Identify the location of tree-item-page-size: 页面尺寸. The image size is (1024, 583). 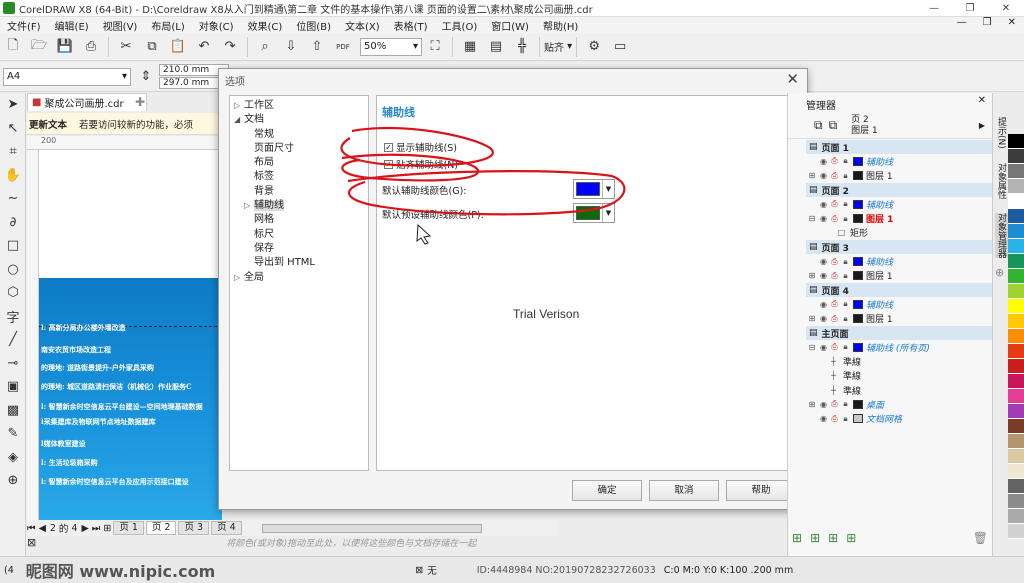
(299, 149).